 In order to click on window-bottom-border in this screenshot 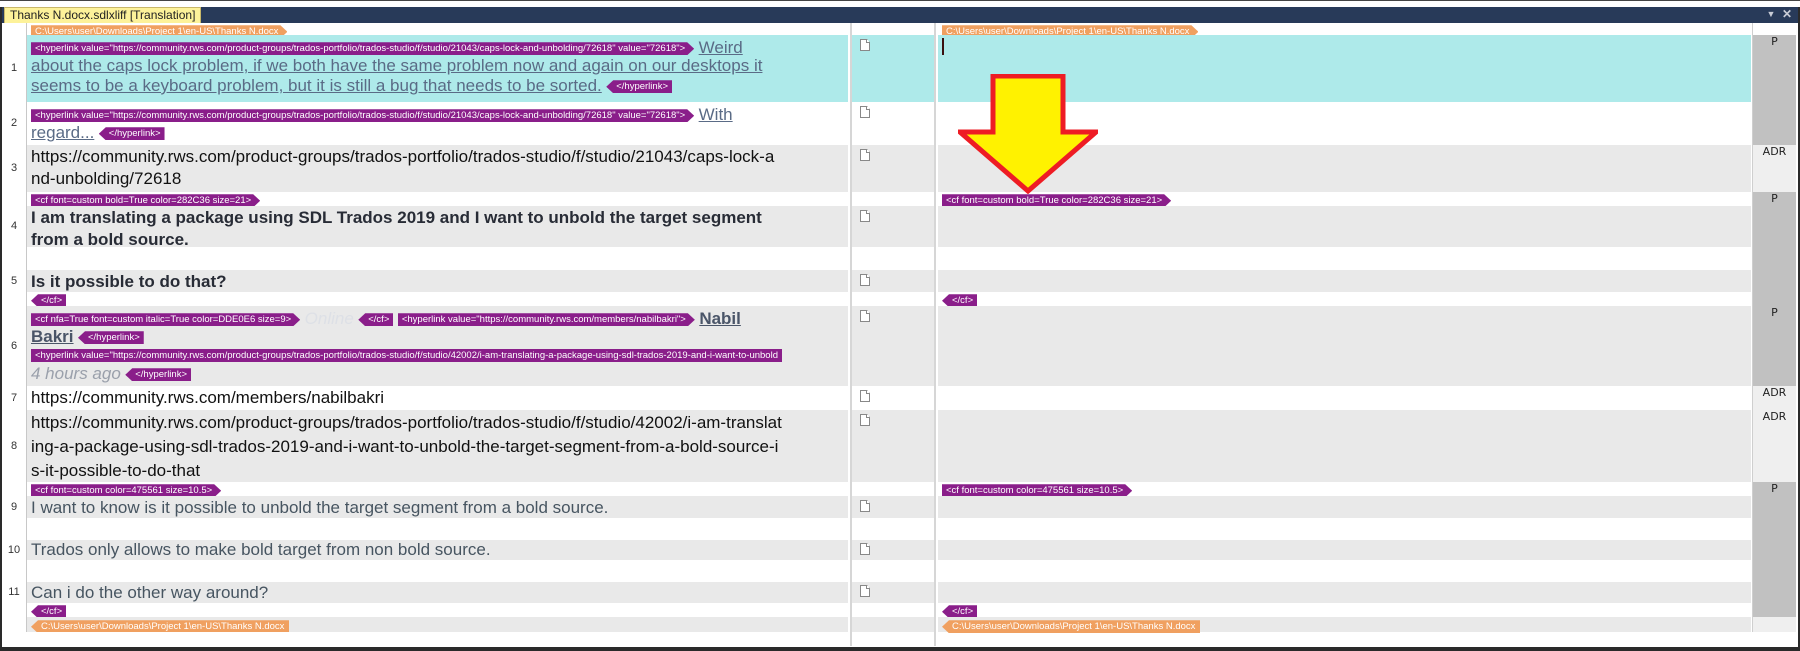, I will do `click(900, 649)`.